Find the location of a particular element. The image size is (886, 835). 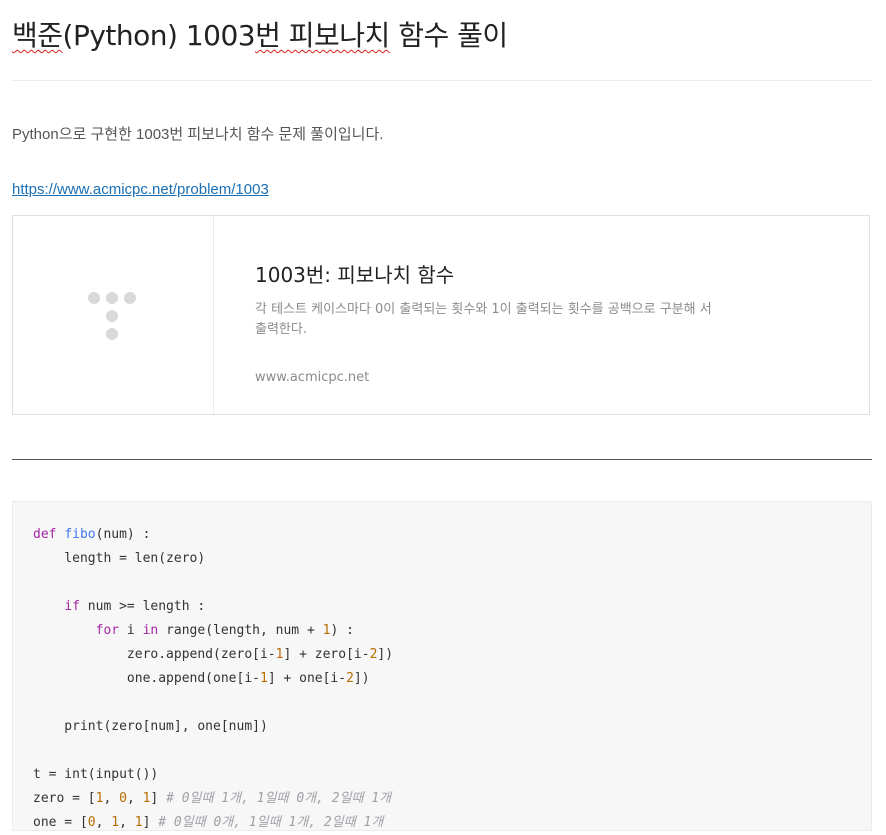

code-line: one.append(one[i-1] + one[i-2]) is located at coordinates (213, 679).